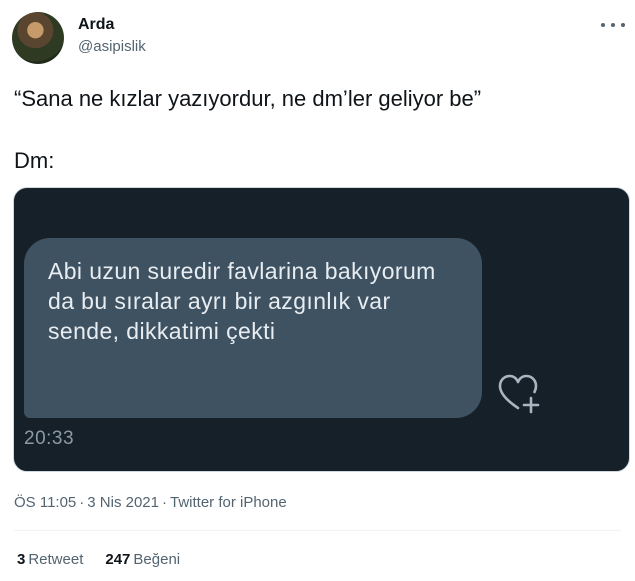 The width and height of the screenshot is (635, 581). I want to click on avatar, so click(38, 38).